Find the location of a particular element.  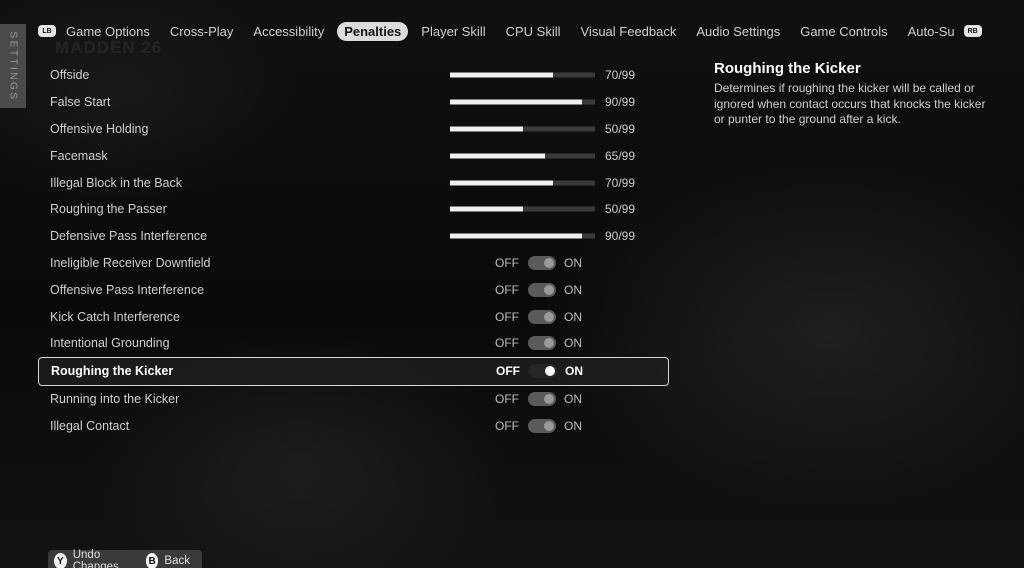

rb-bumper-icon: RB is located at coordinates (972, 31).